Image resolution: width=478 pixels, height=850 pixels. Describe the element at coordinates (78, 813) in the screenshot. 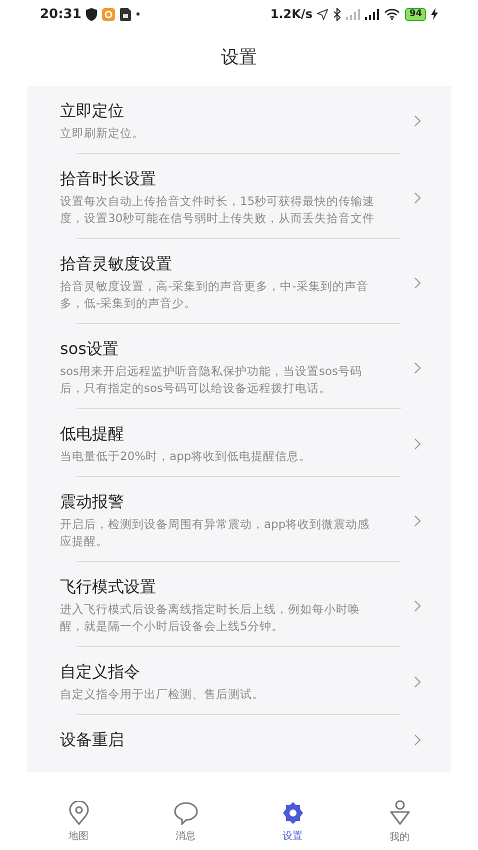

I see `location-pin-icon` at that location.